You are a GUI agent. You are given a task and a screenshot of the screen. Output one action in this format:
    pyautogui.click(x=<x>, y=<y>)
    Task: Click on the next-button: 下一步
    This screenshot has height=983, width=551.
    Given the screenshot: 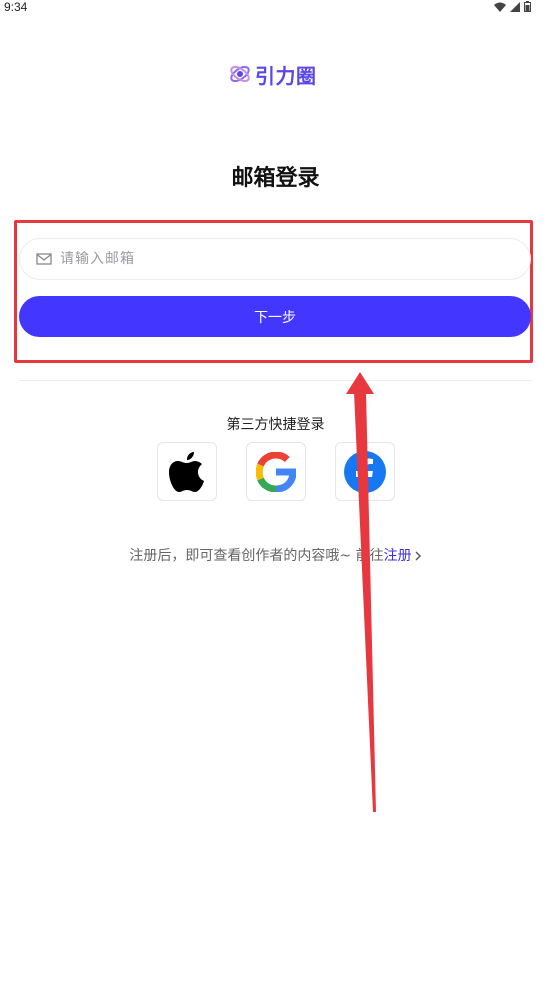 What is the action you would take?
    pyautogui.click(x=275, y=316)
    